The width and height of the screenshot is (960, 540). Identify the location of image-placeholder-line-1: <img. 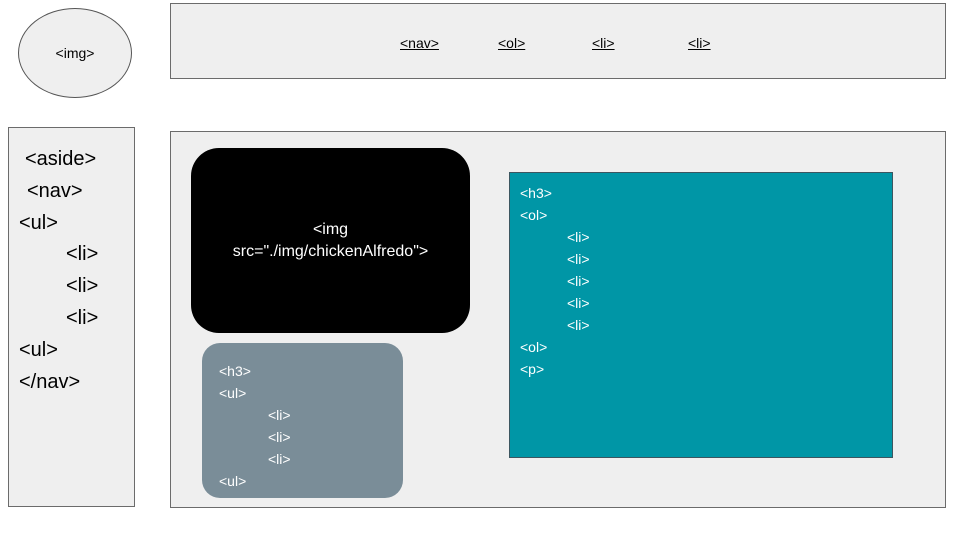
(330, 229).